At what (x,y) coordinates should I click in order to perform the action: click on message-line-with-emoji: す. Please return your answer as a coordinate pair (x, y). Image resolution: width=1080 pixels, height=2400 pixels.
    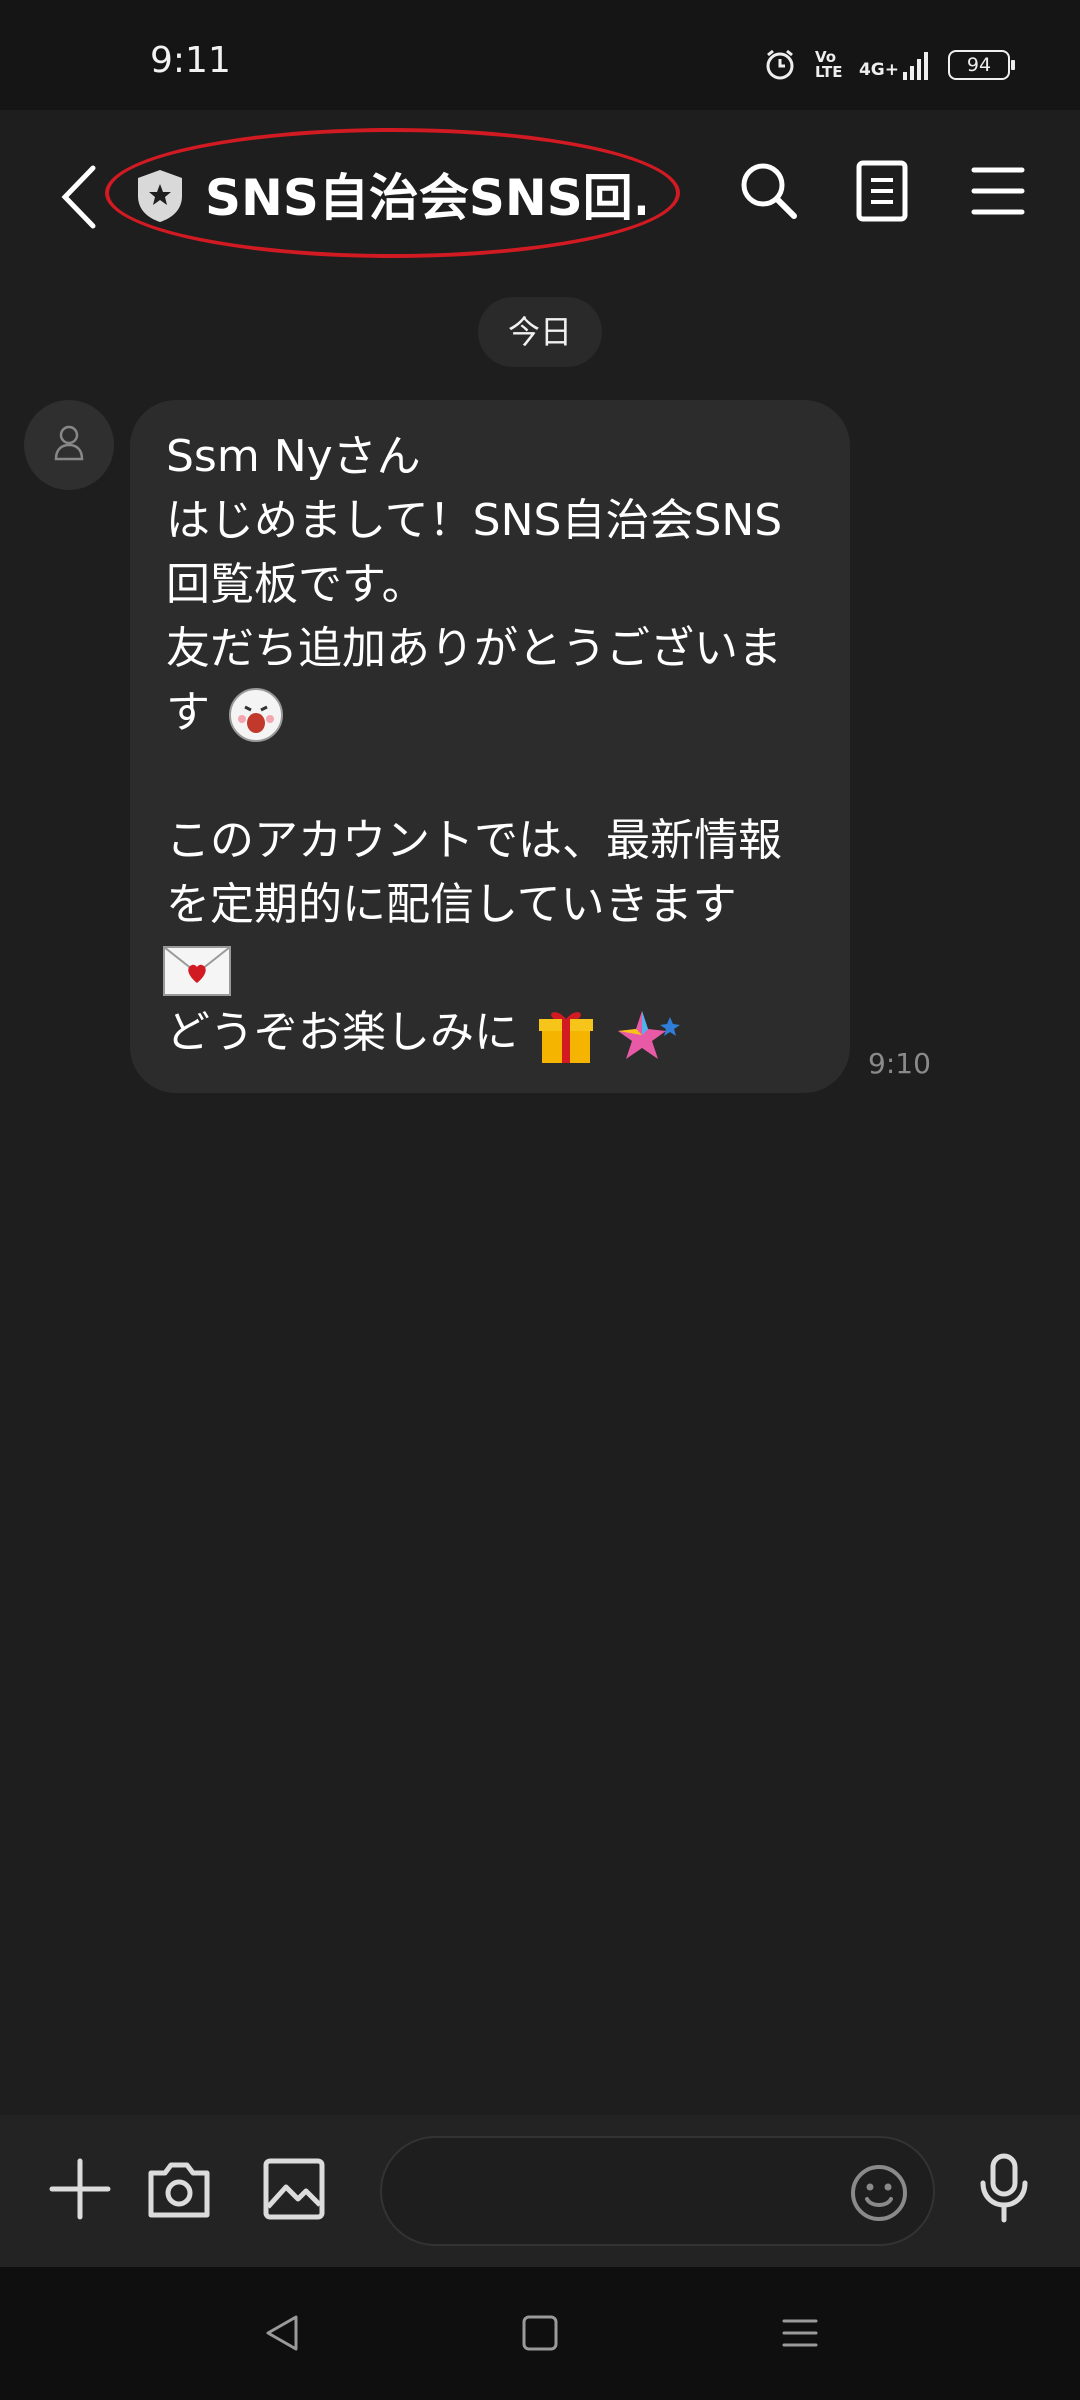
    Looking at the image, I should click on (490, 713).